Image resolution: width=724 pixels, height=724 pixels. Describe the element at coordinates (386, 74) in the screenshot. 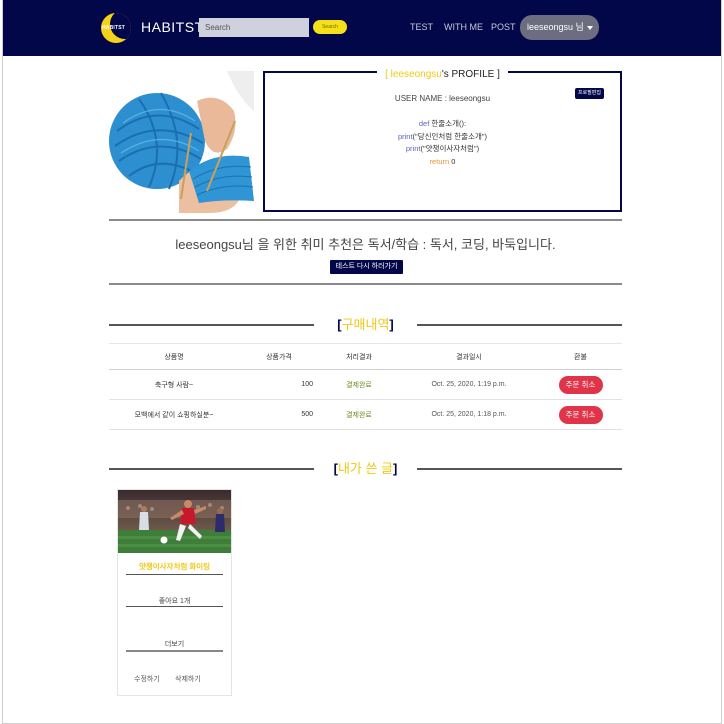

I see `bracket-open: [` at that location.